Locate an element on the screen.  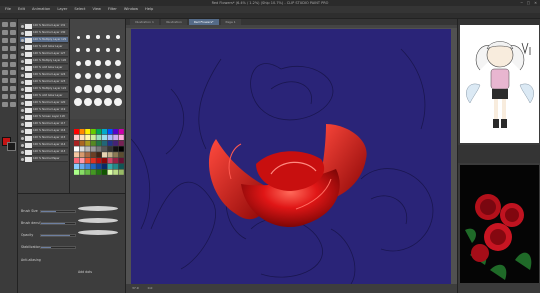
menu-help: Help is located at coordinates (149, 9).